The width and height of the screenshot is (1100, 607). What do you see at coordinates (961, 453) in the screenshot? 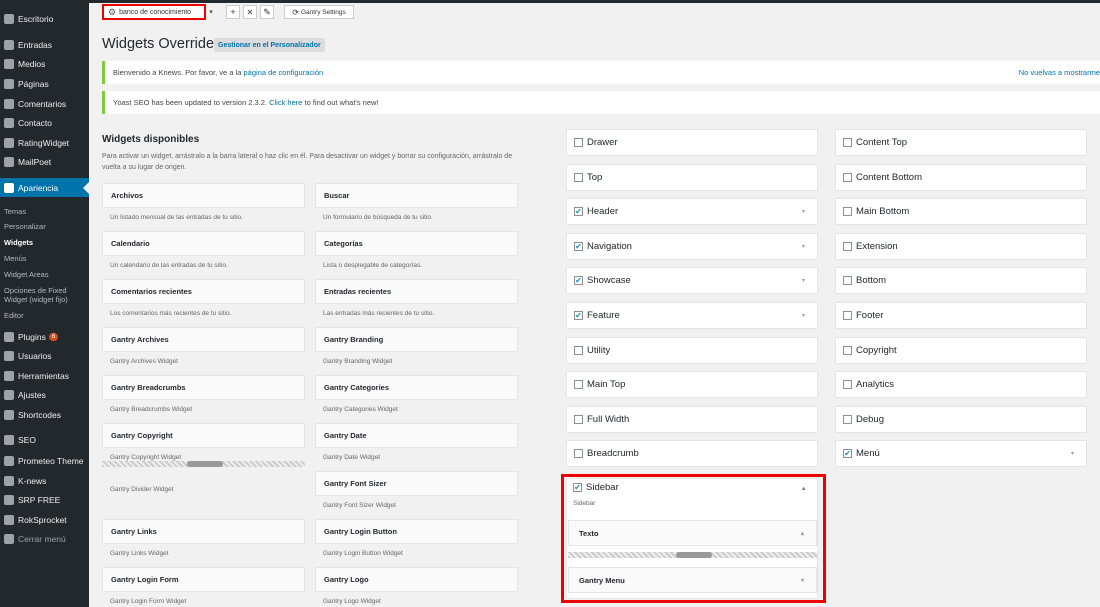
I see `area-men-: ✔ Menú ▾` at bounding box center [961, 453].